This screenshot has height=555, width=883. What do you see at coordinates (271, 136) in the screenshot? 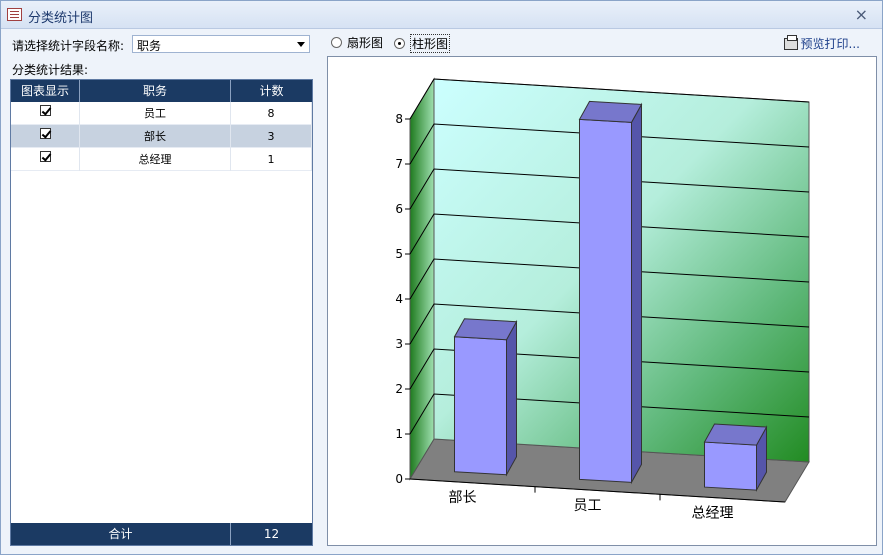
I see `count-cell: 3` at bounding box center [271, 136].